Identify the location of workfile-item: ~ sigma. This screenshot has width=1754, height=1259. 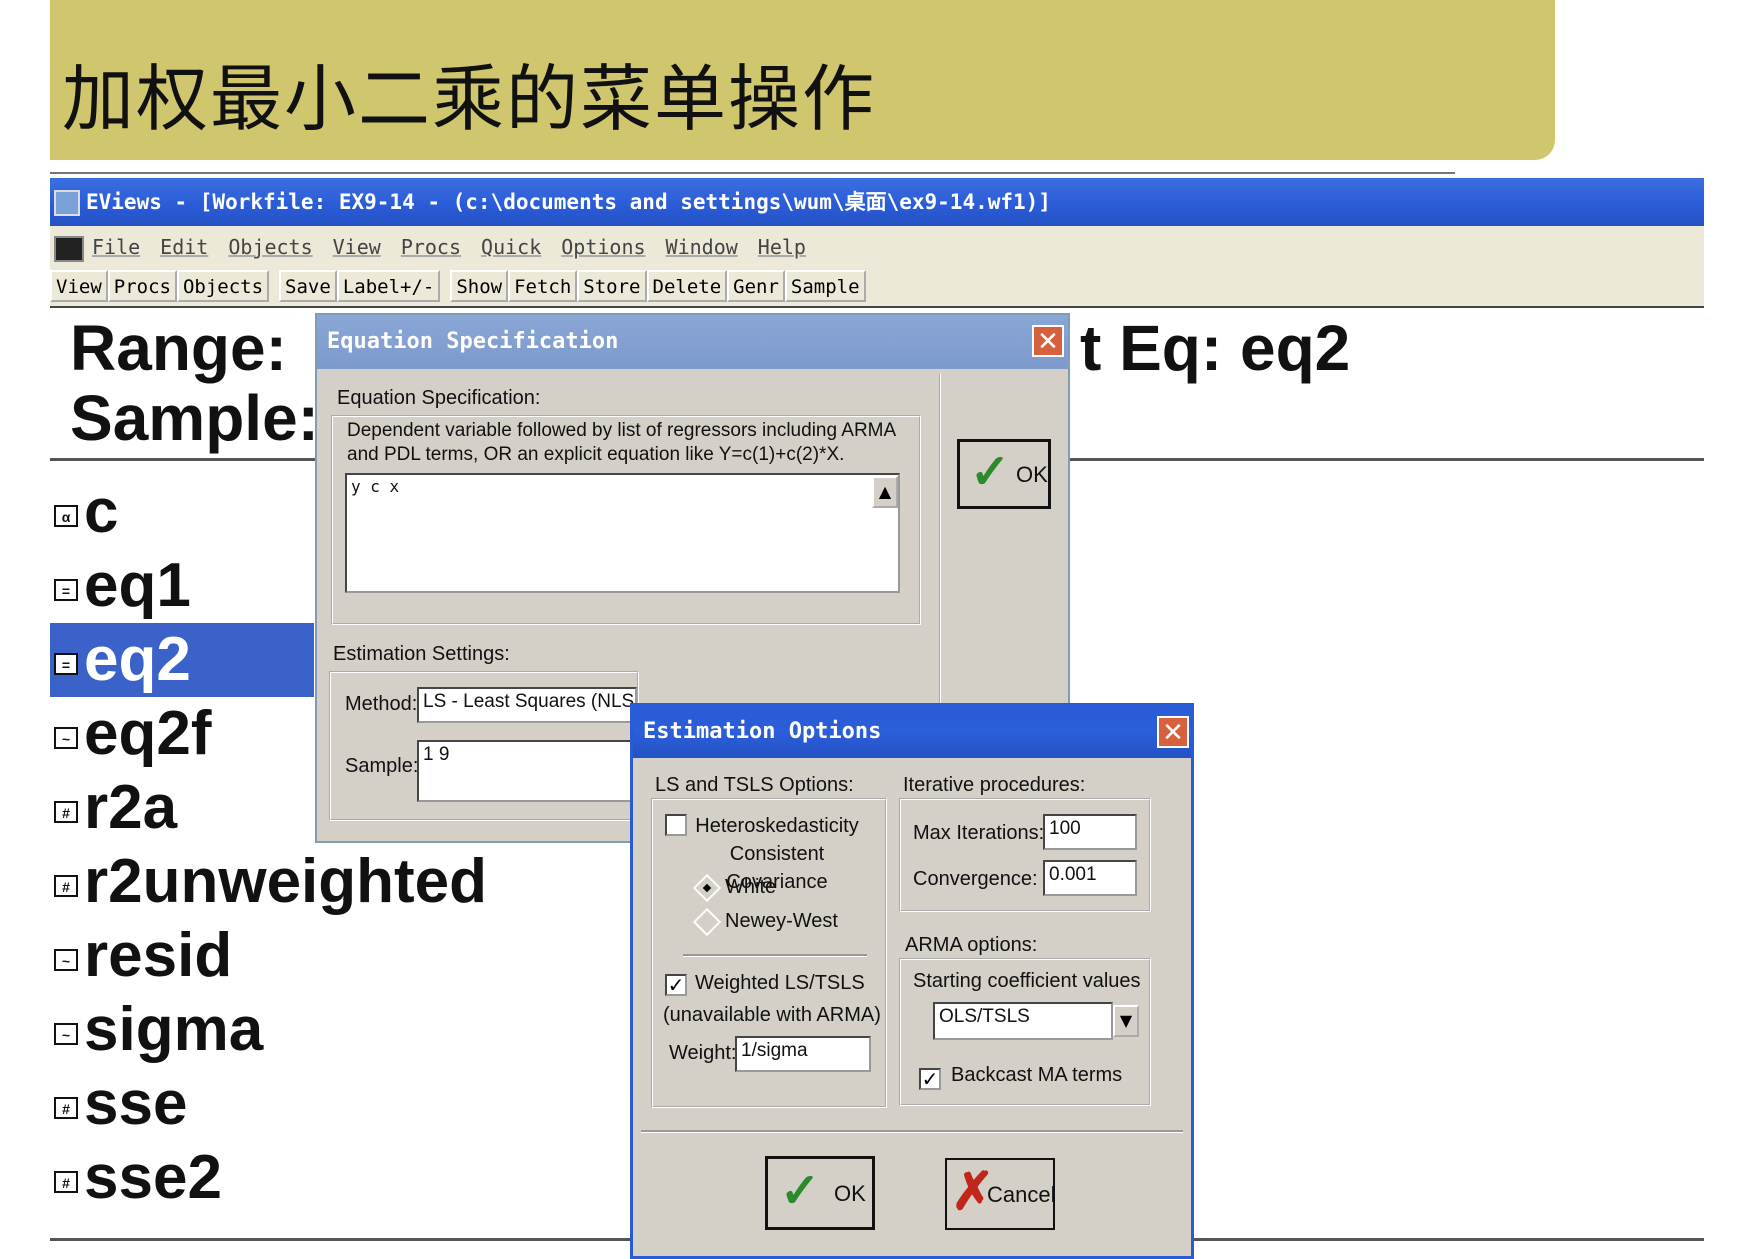
(182, 1030).